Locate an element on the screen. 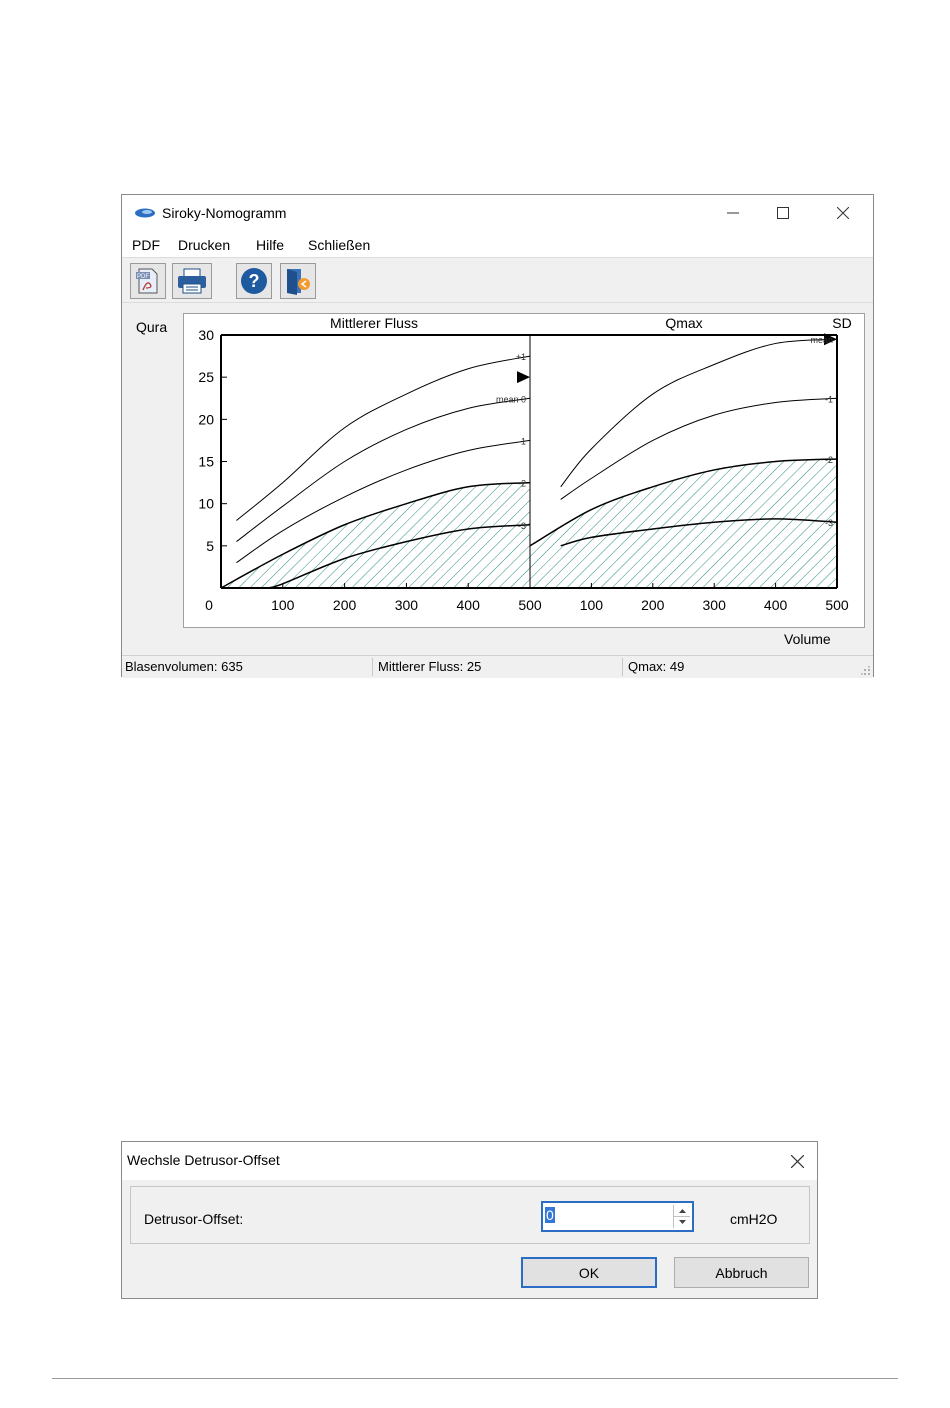 The height and width of the screenshot is (1408, 950). series-label: mean 0 is located at coordinates (511, 399).